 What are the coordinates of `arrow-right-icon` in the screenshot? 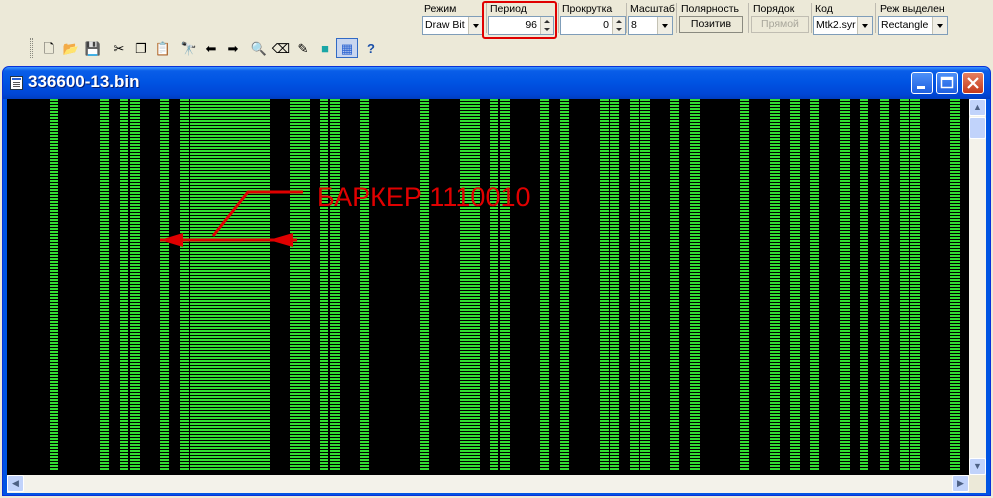 It's located at (281, 240).